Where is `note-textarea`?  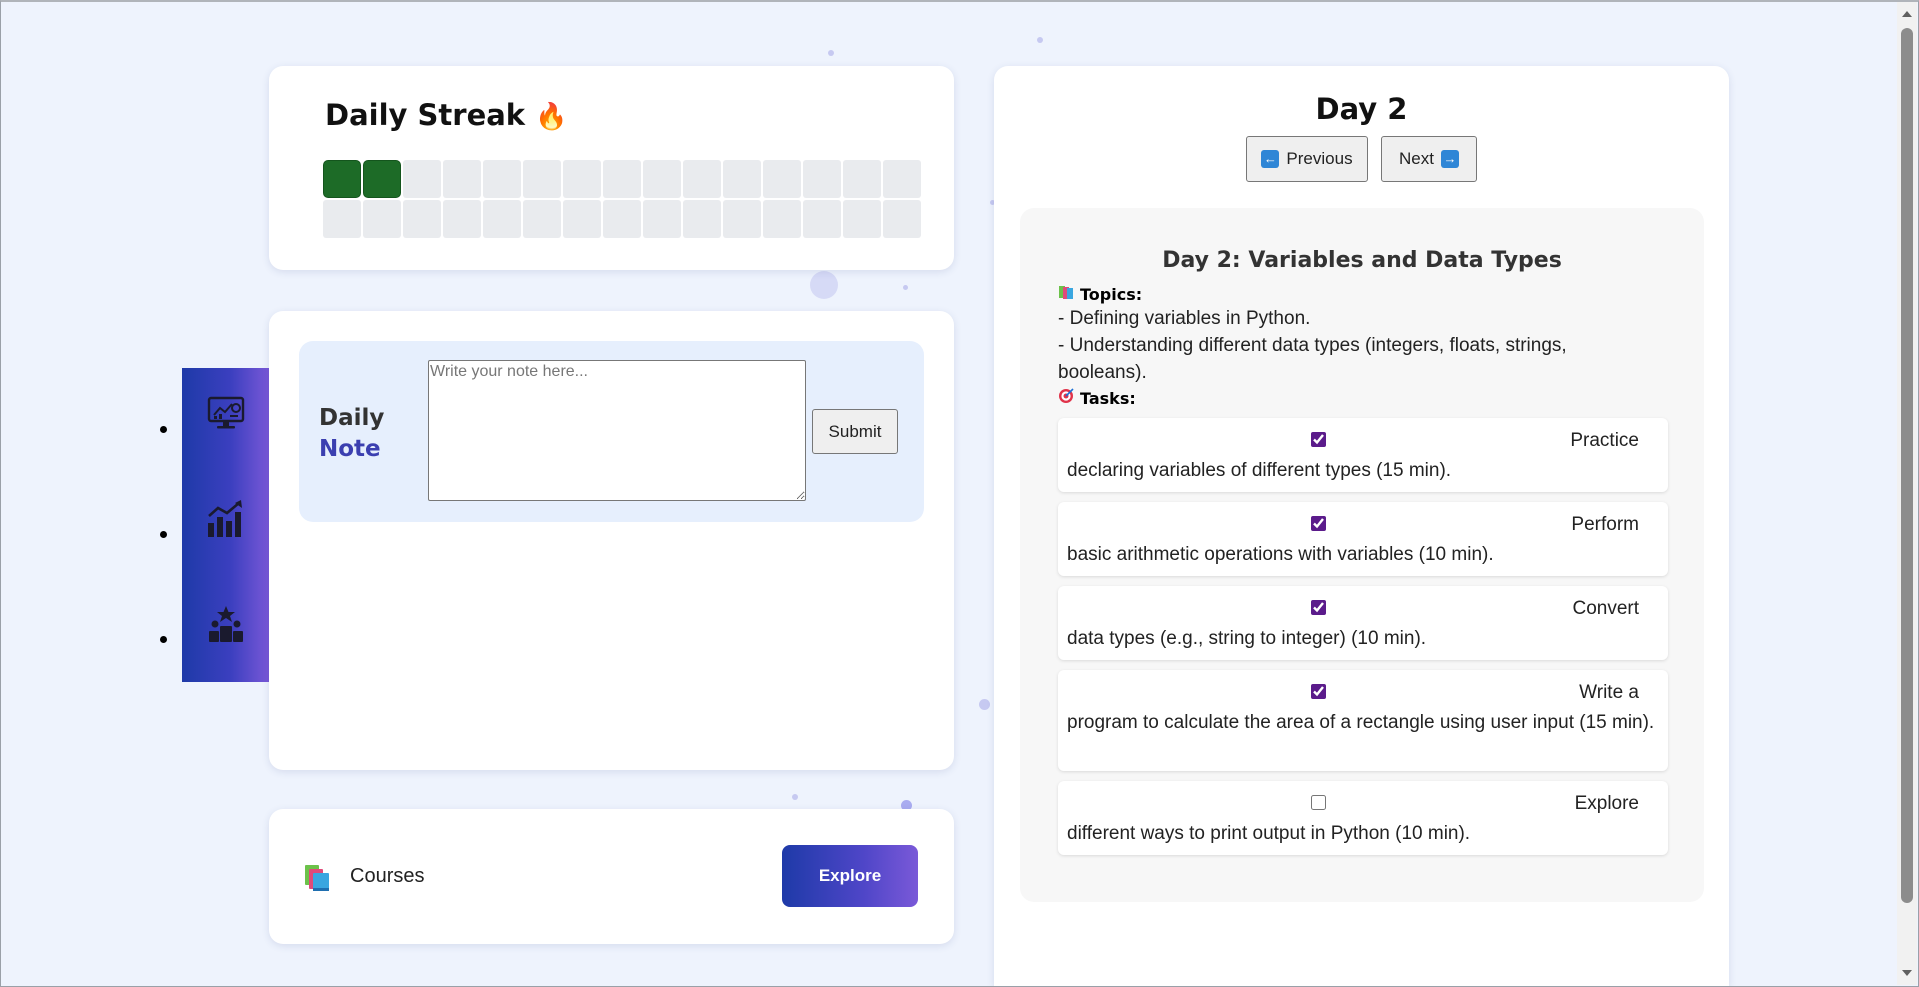 note-textarea is located at coordinates (617, 430).